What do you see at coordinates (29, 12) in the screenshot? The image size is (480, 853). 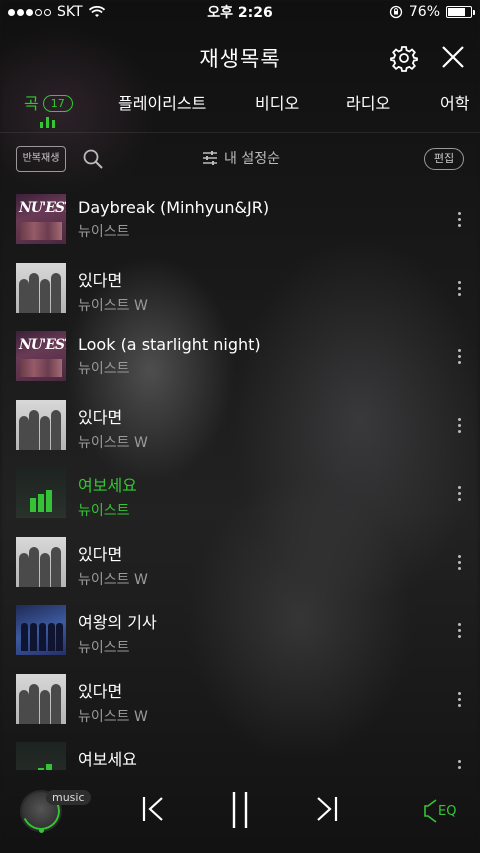 I see `signal-icon` at bounding box center [29, 12].